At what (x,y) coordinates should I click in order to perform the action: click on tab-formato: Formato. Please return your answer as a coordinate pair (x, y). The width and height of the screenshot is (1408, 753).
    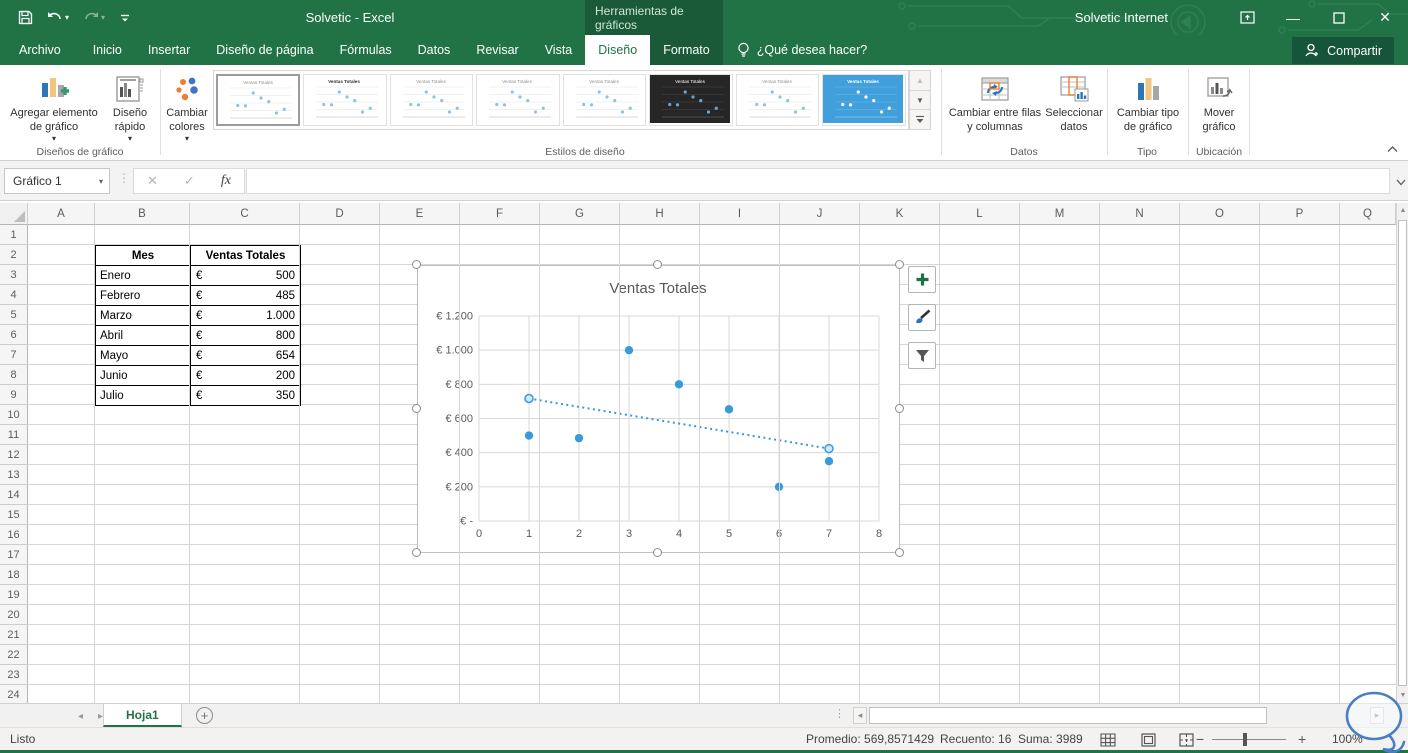
    Looking at the image, I should click on (686, 50).